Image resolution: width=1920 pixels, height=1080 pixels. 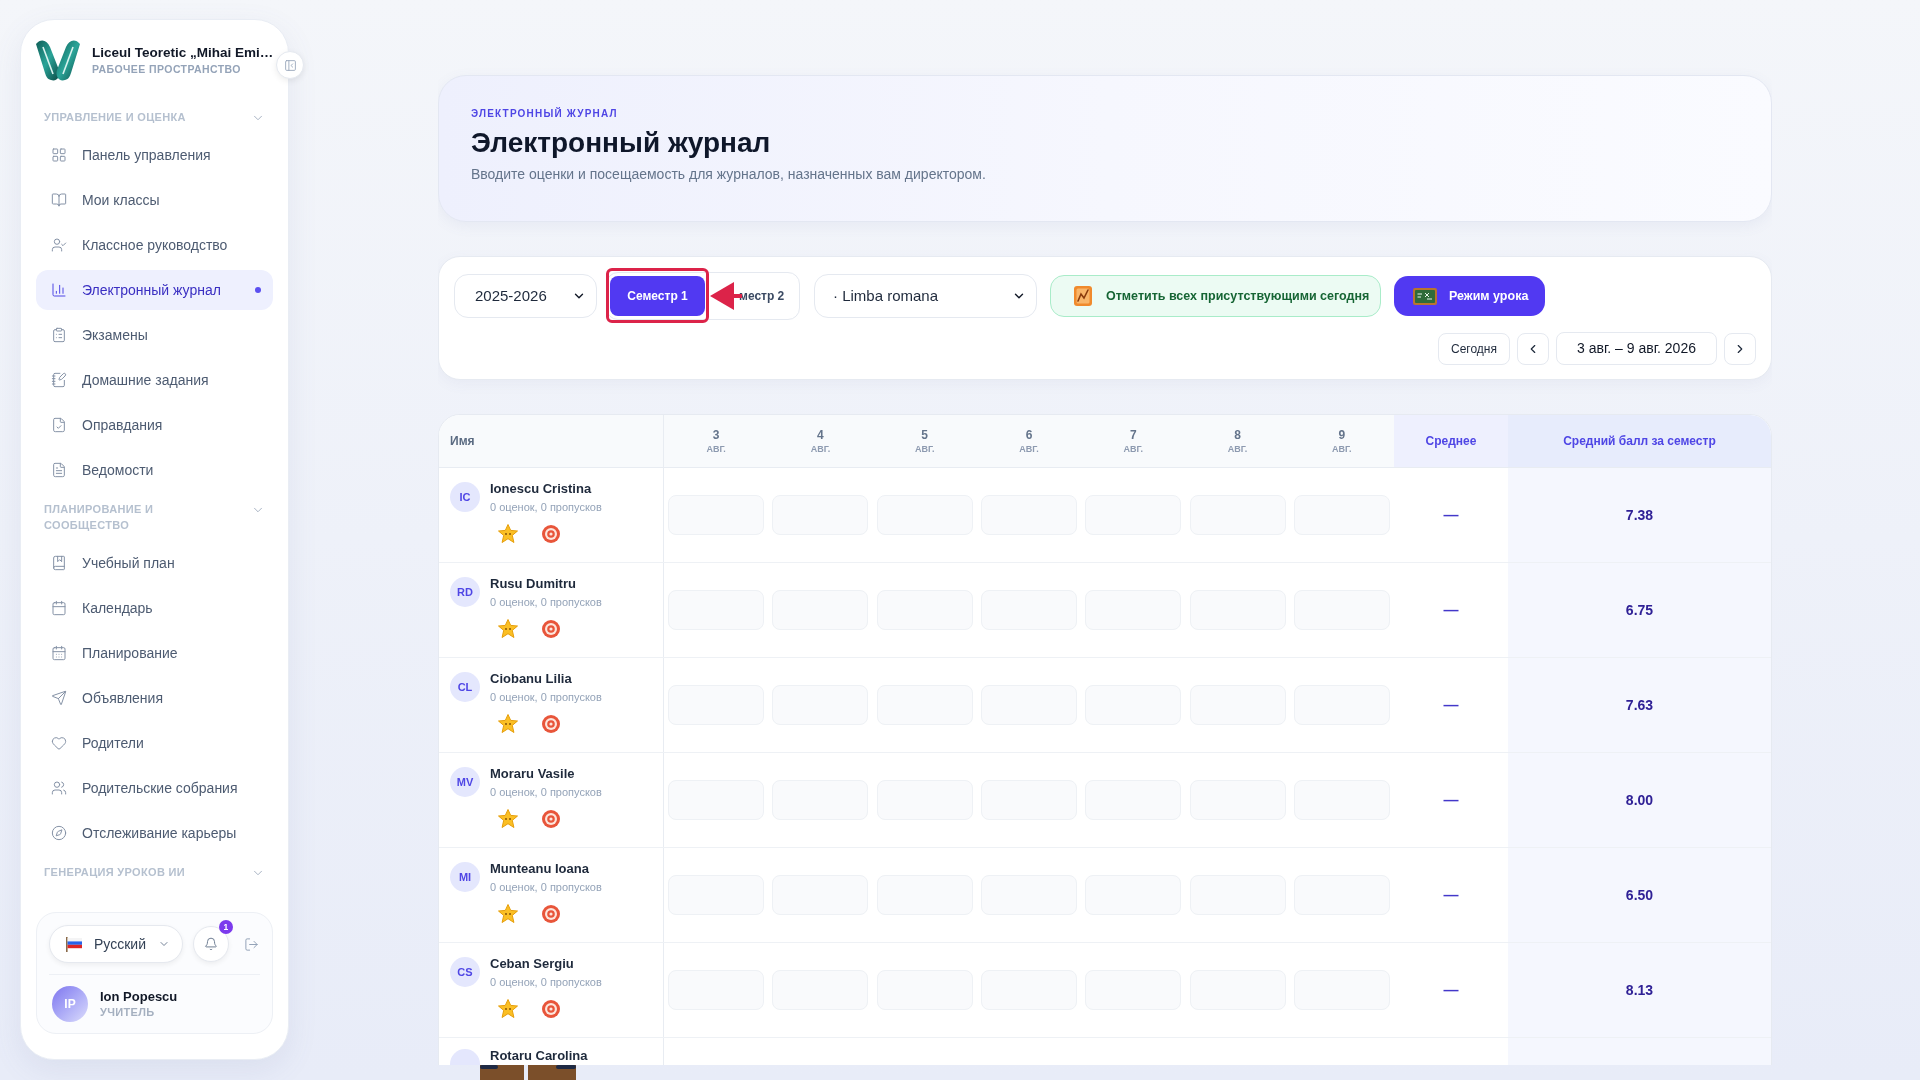 I want to click on semester-average-cell: 8.13, so click(x=1639, y=990).